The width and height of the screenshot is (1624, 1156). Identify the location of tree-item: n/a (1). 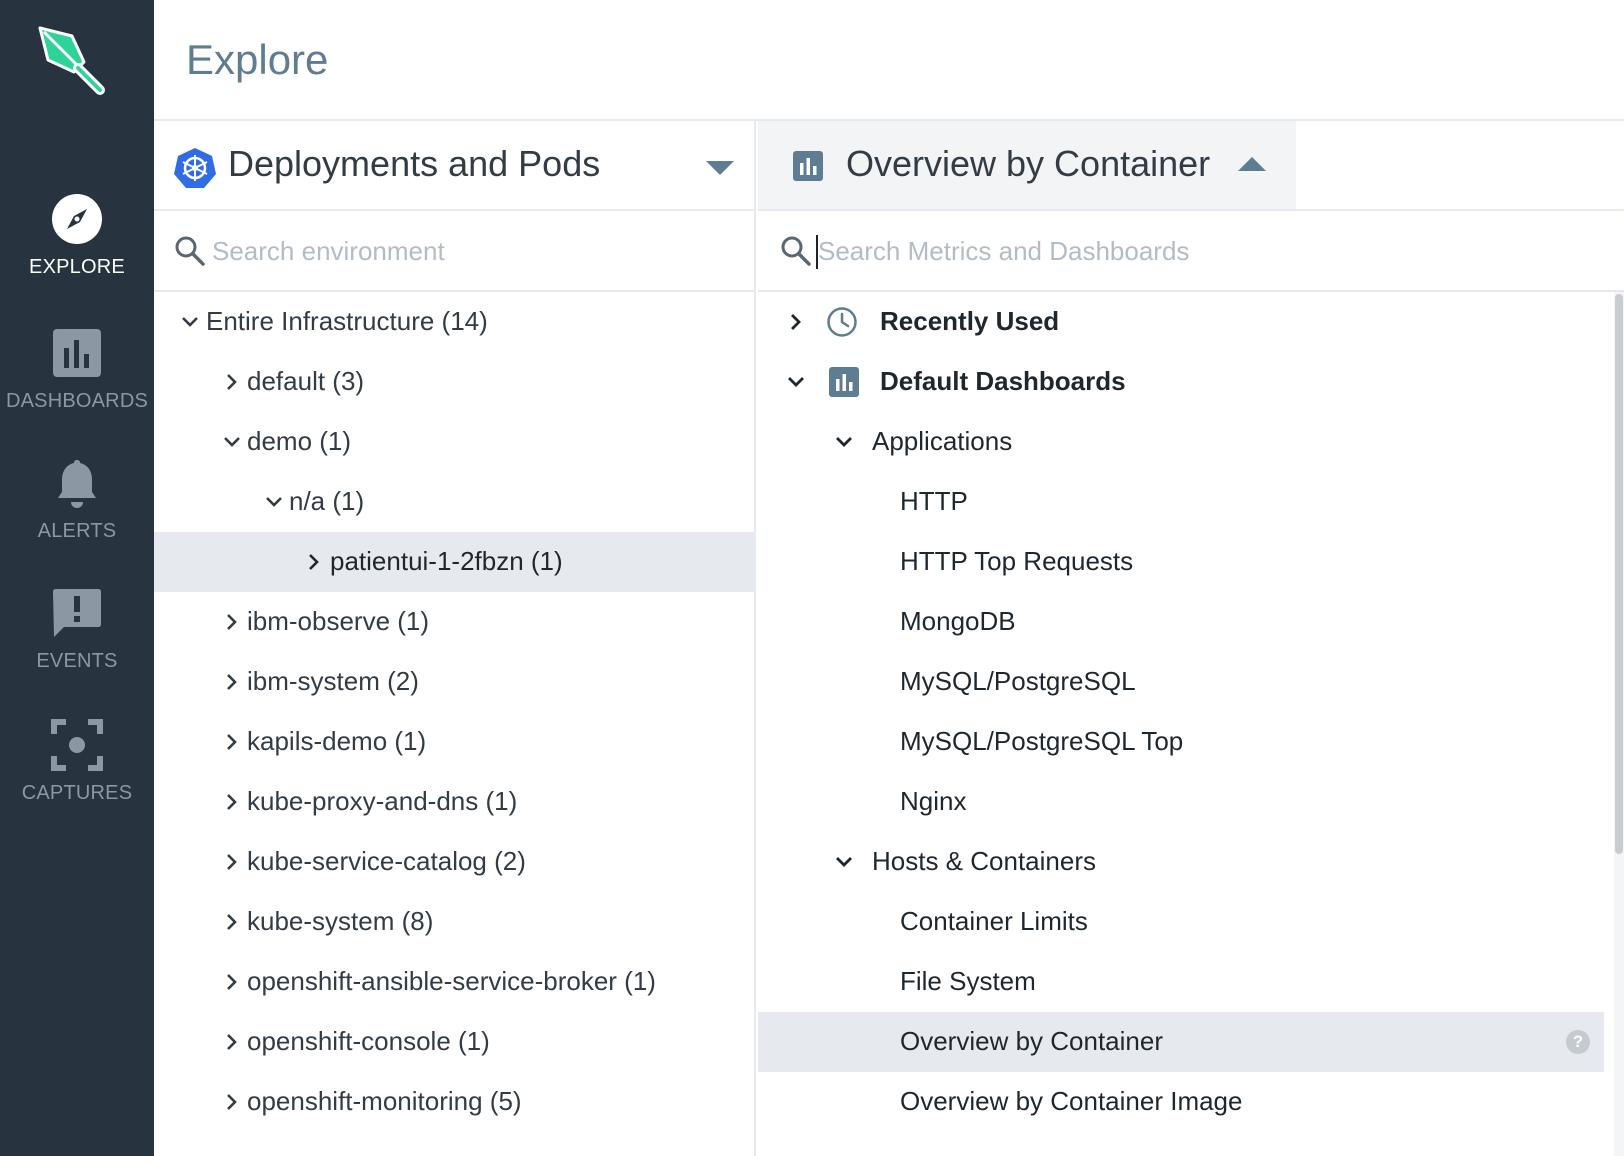
(454, 502).